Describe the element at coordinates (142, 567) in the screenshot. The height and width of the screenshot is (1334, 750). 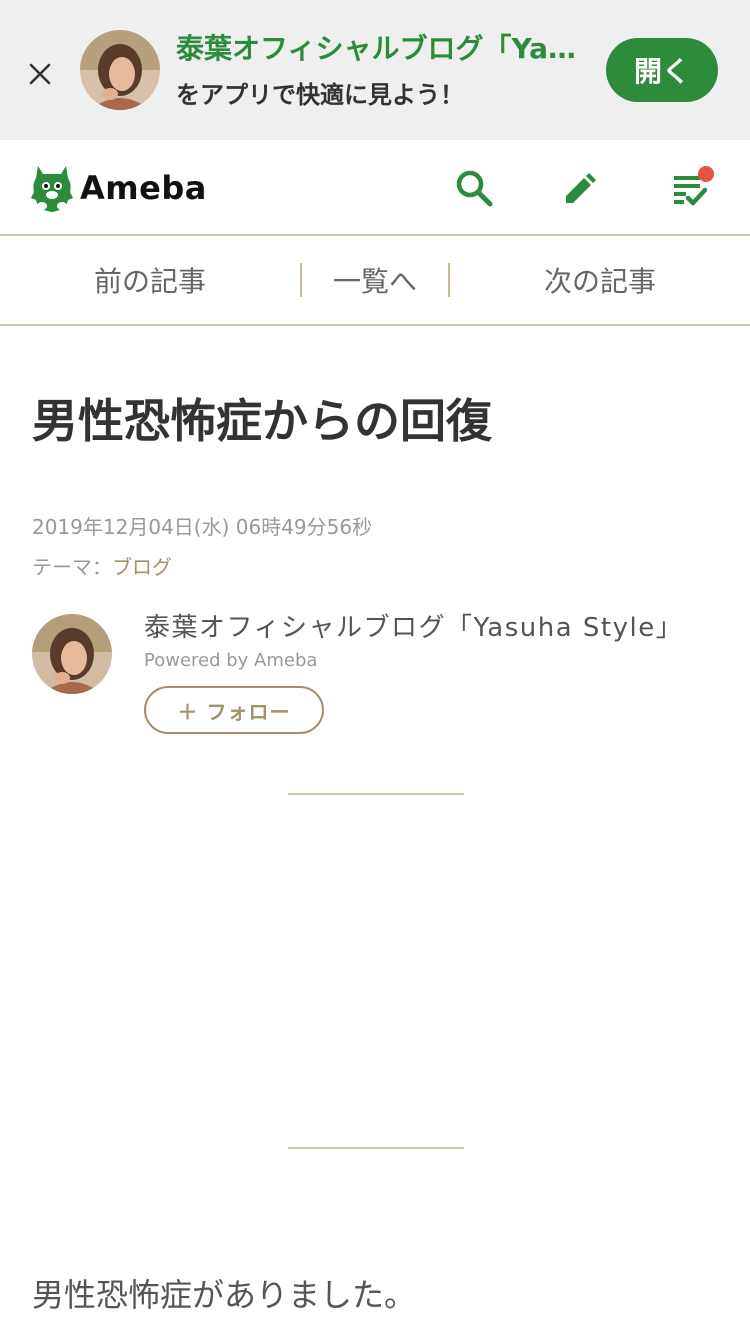
I see `theme-link: ブログ` at that location.